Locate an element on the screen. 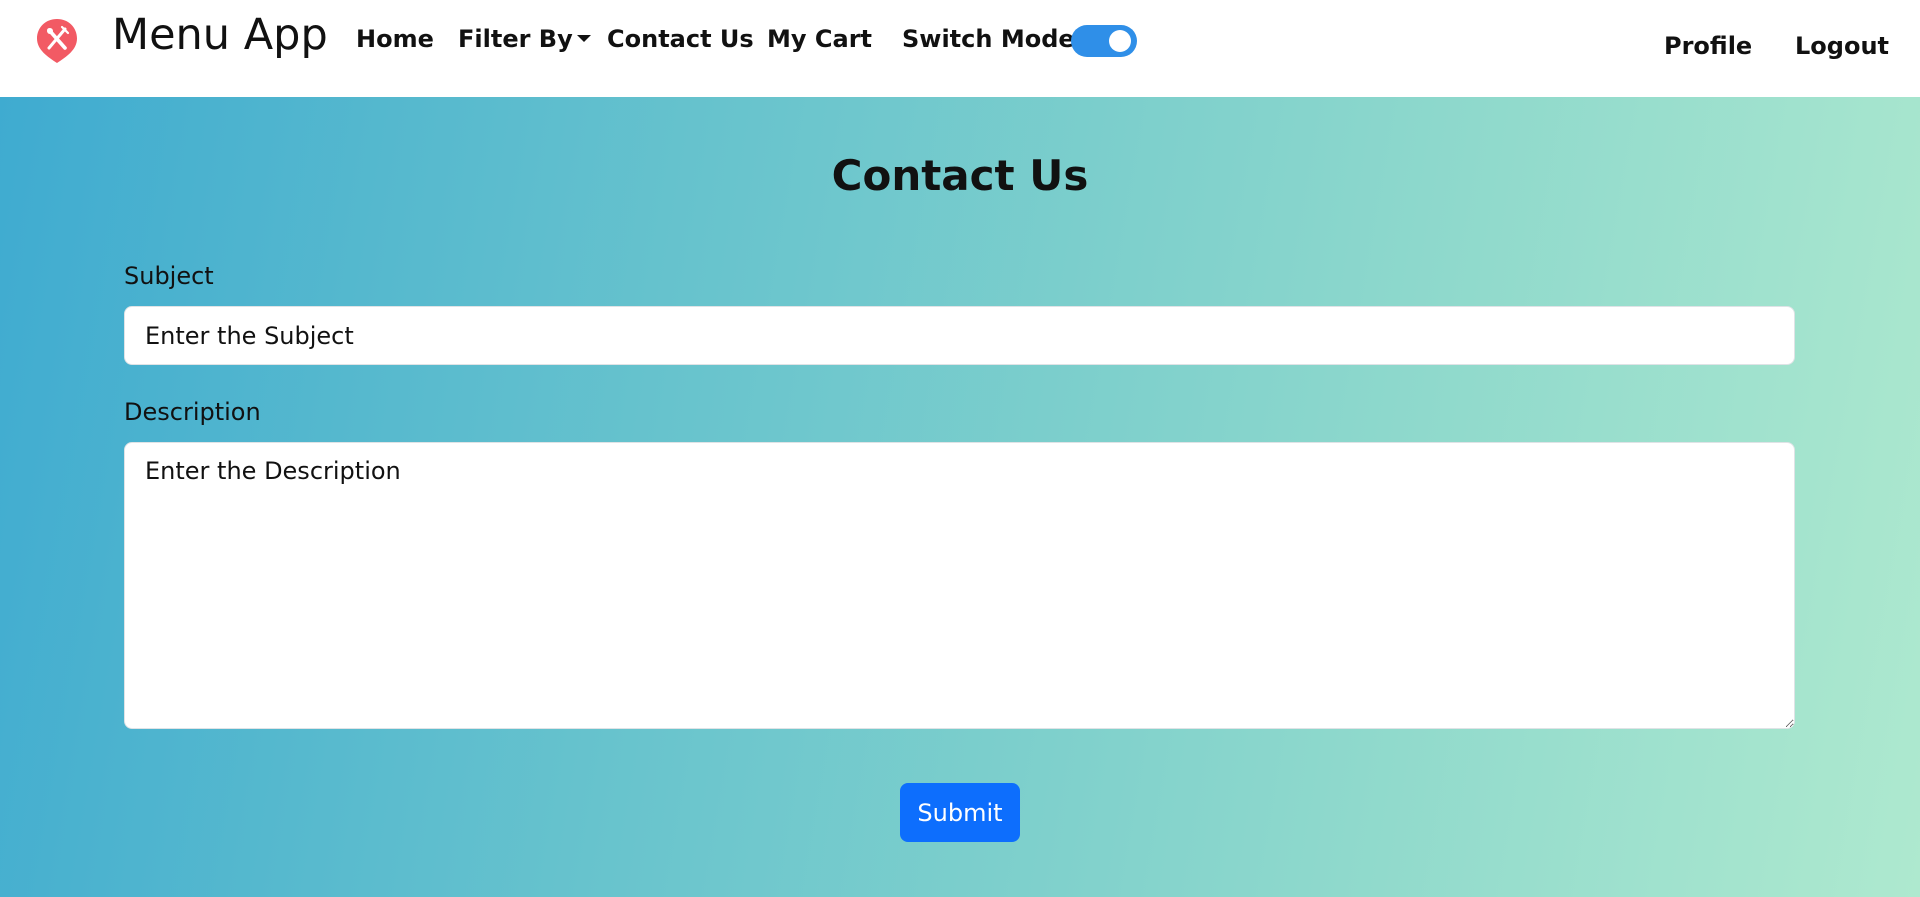 The width and height of the screenshot is (1920, 897). submit-button: Submit is located at coordinates (960, 812).